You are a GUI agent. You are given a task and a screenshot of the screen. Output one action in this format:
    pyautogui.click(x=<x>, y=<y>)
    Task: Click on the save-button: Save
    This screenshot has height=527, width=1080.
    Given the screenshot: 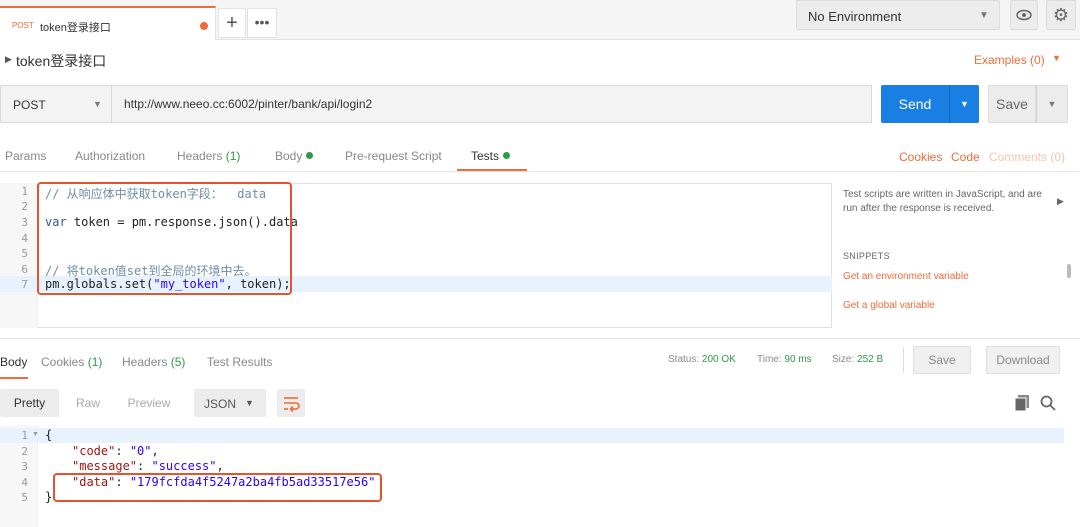 What is the action you would take?
    pyautogui.click(x=1012, y=104)
    